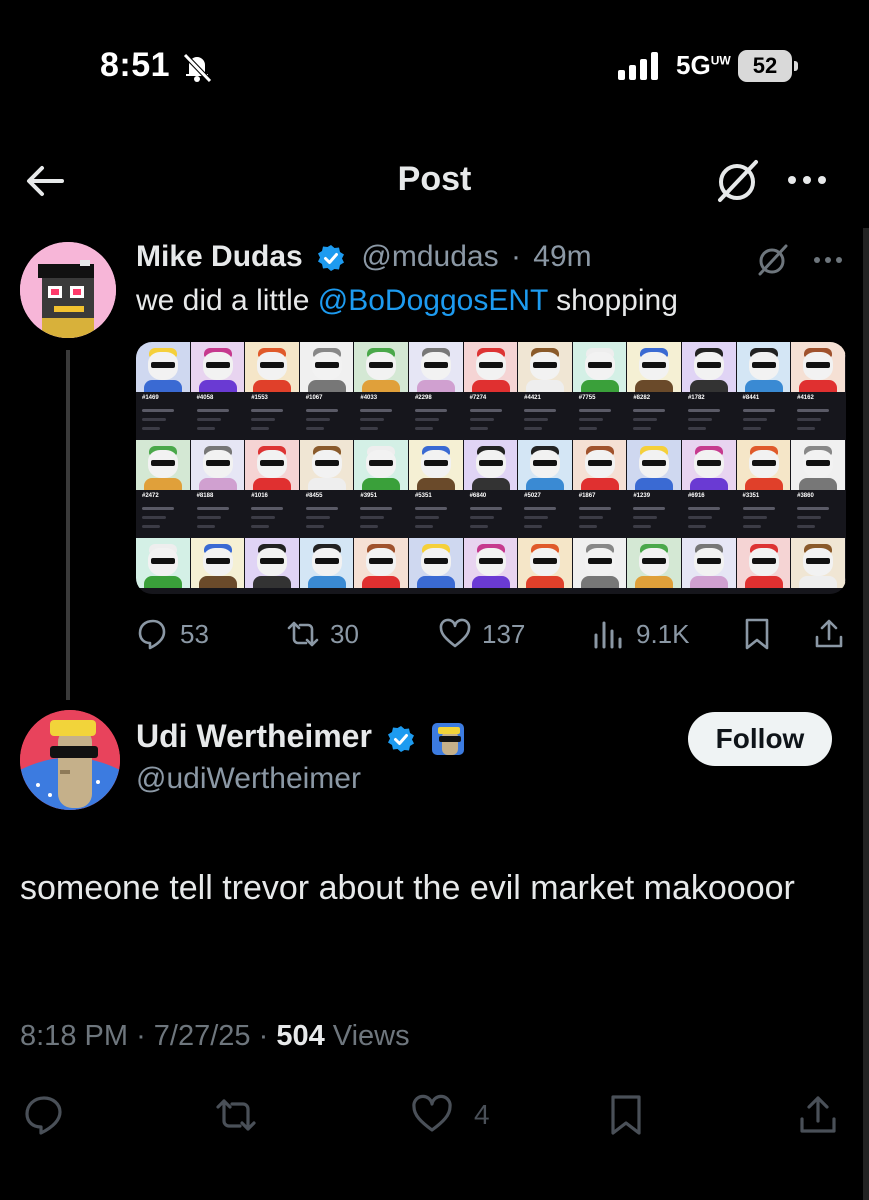  I want to click on profile-avatar-icon, so click(70, 760).